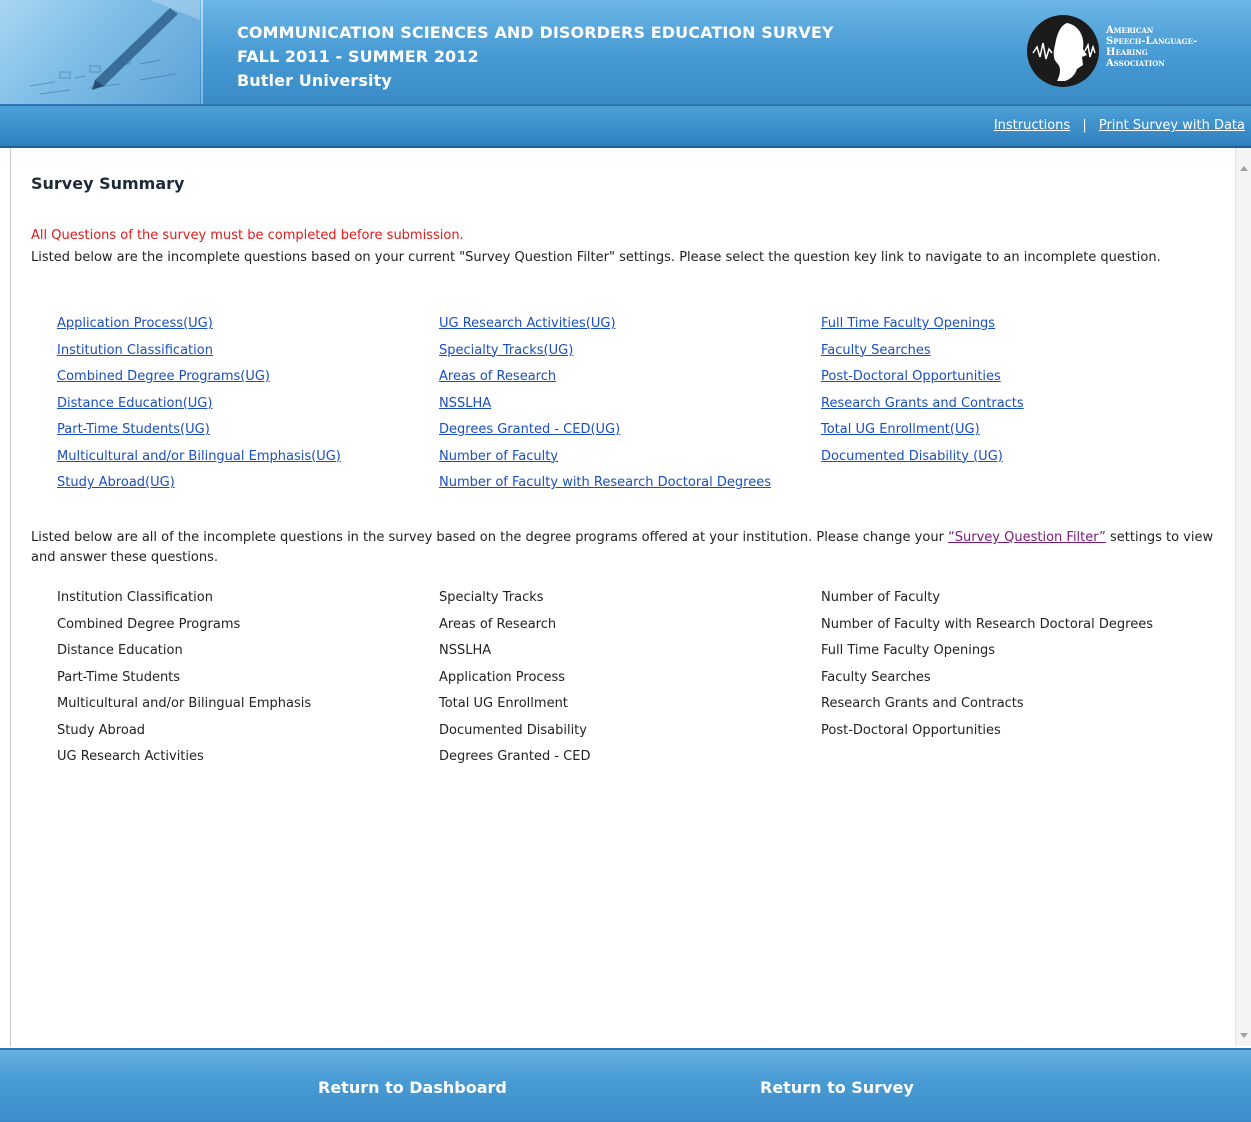 This screenshot has height=1122, width=1251. I want to click on question-link: Areas of Research, so click(619, 377).